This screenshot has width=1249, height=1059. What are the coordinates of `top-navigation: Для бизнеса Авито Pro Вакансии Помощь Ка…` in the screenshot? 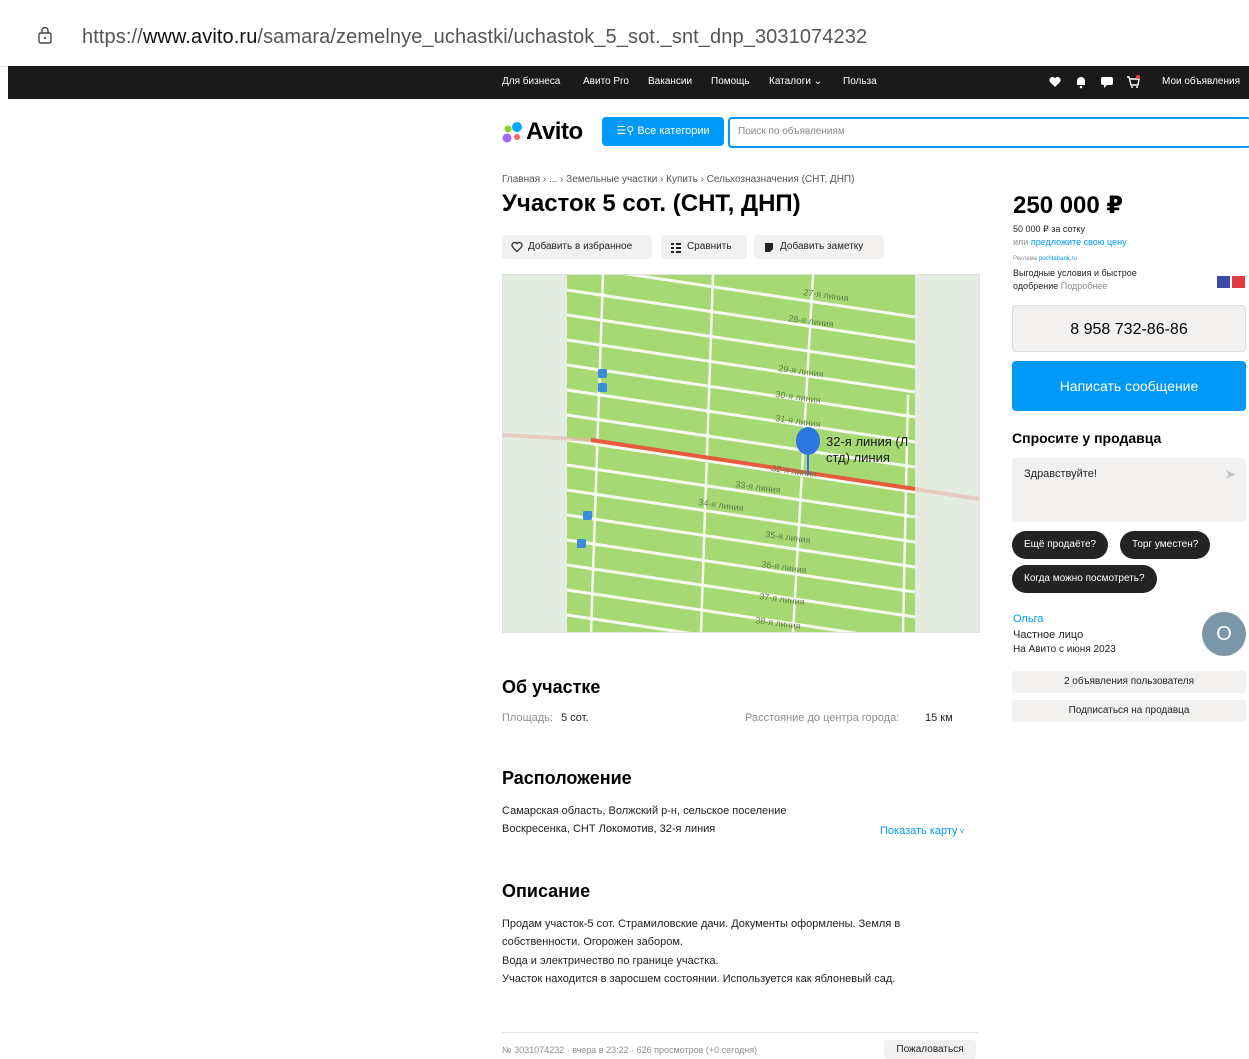 It's located at (628, 82).